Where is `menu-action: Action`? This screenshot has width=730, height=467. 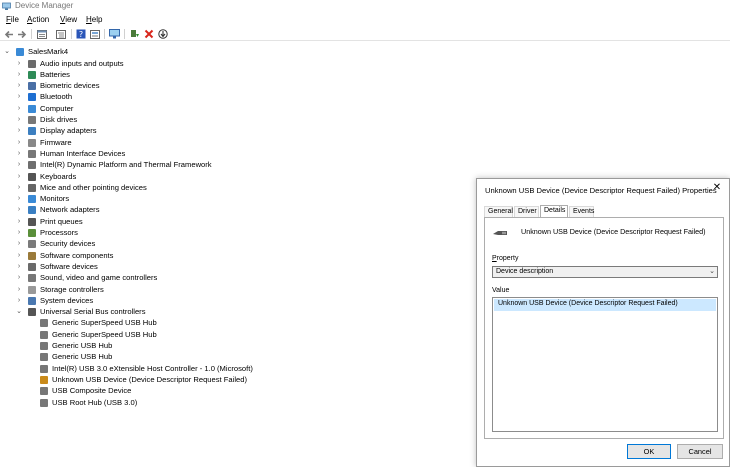 menu-action: Action is located at coordinates (38, 19).